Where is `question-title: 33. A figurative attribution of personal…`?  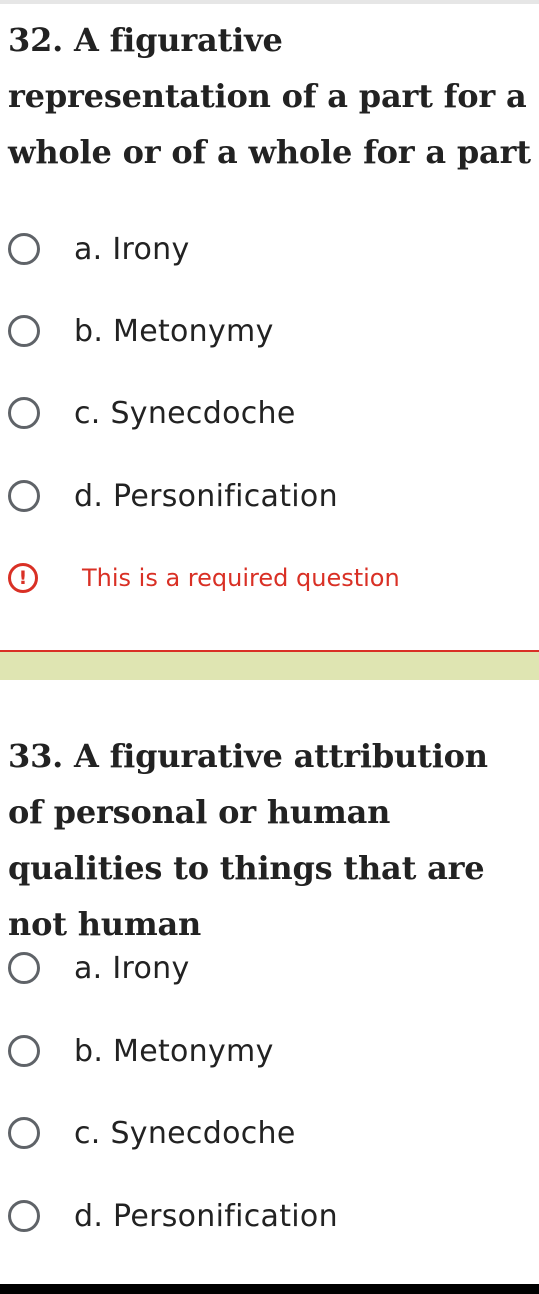 question-title: 33. A figurative attribution of personal… is located at coordinates (248, 840).